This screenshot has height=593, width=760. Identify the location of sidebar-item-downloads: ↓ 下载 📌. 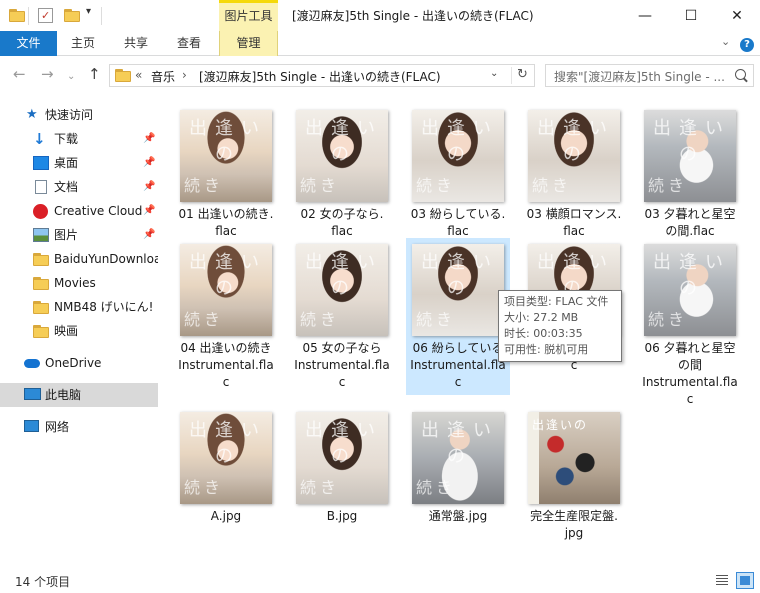
(79, 139).